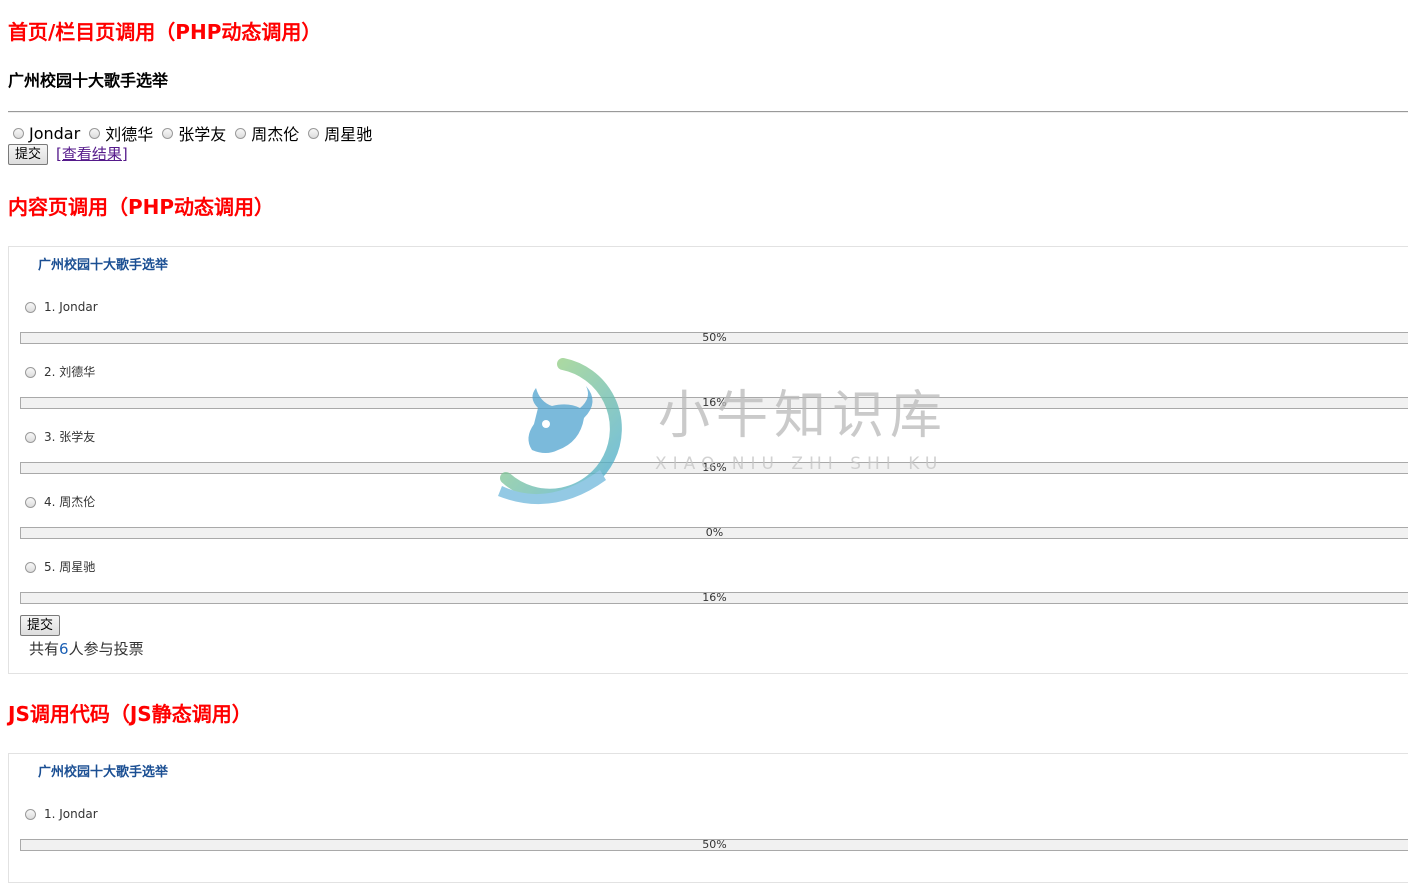 This screenshot has height=883, width=1408. What do you see at coordinates (70, 502) in the screenshot?
I see `poll-item-label: 4. 周杰伦` at bounding box center [70, 502].